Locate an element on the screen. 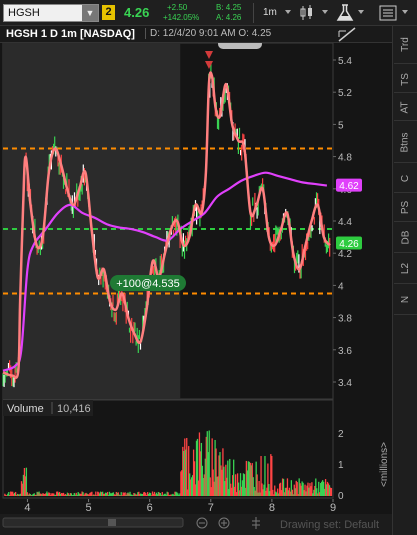 This screenshot has height=535, width=417. side-tab-c: C is located at coordinates (405, 178).